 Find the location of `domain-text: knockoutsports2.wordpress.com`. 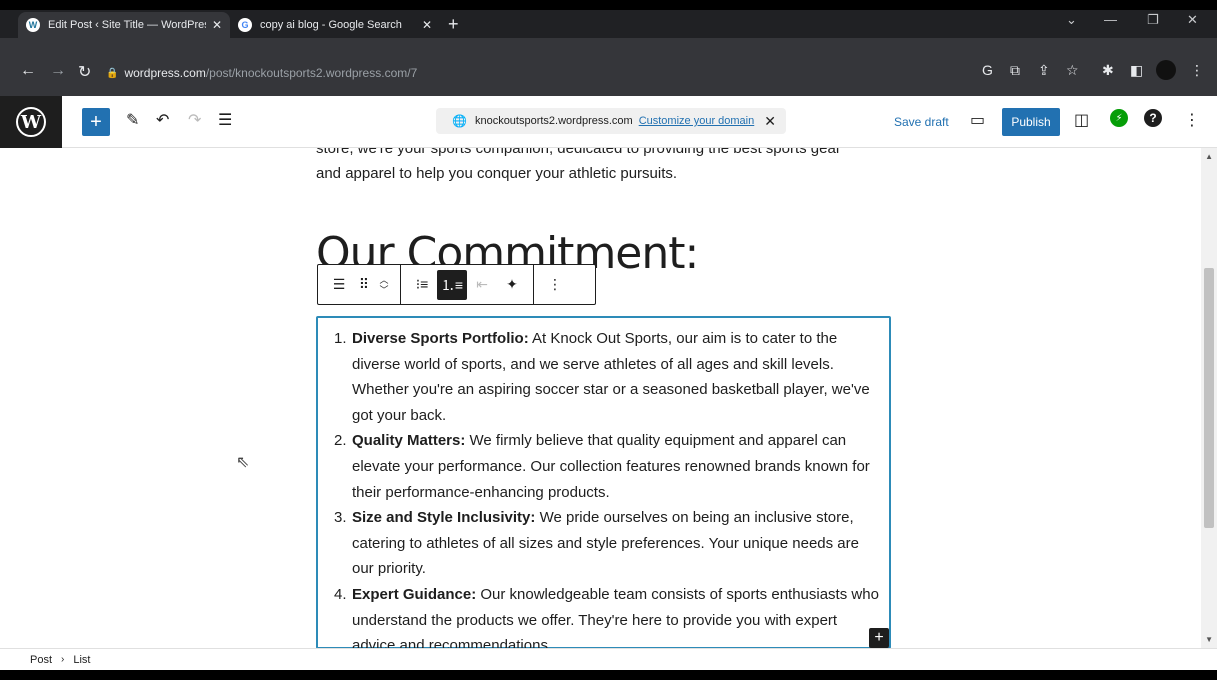

domain-text: knockoutsports2.wordpress.com is located at coordinates (553, 121).